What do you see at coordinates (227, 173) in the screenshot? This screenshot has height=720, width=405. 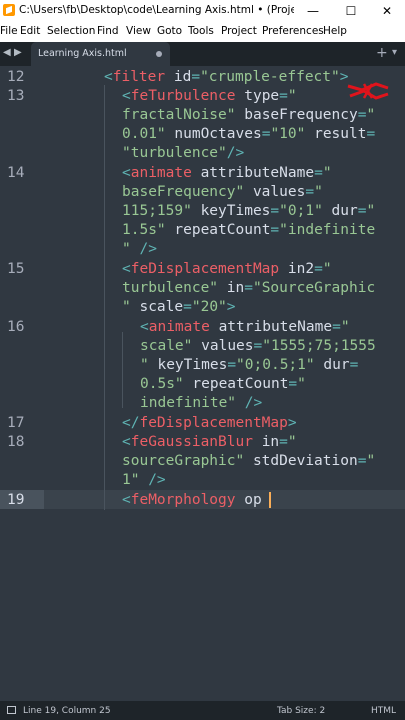 I see `code-line-14: <animate attributeName="` at bounding box center [227, 173].